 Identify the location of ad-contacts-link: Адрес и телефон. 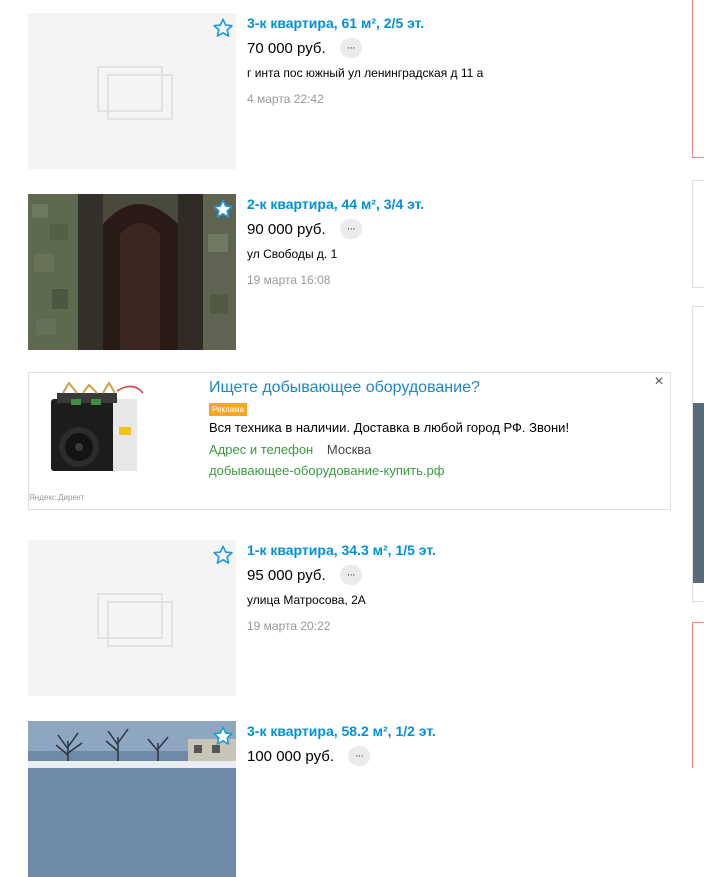
(261, 449).